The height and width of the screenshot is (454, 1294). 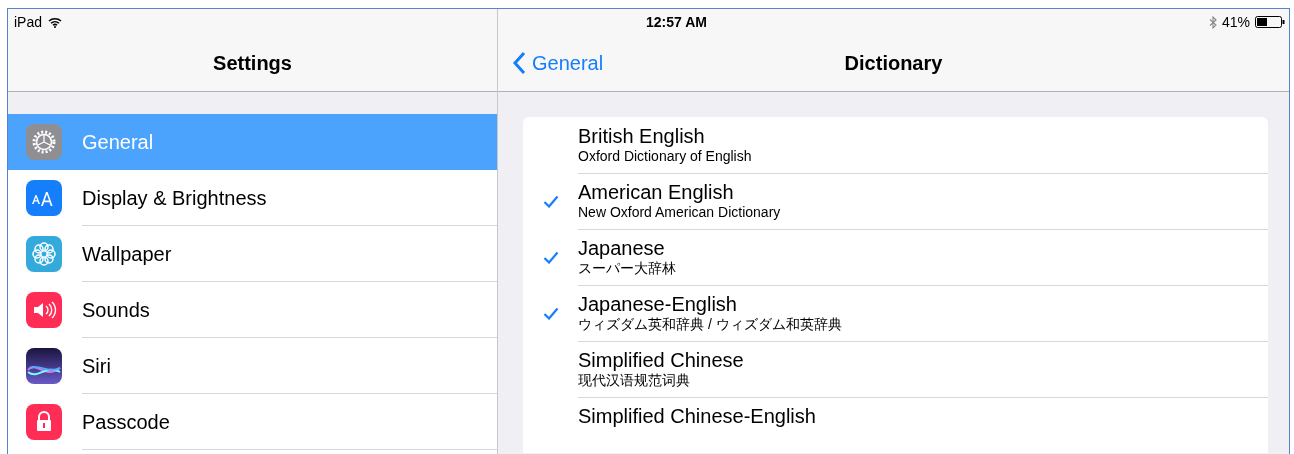 I want to click on dictionary-subtitle: ウィズダム英和辞典 / ウィズダム和英辞典, so click(x=710, y=324).